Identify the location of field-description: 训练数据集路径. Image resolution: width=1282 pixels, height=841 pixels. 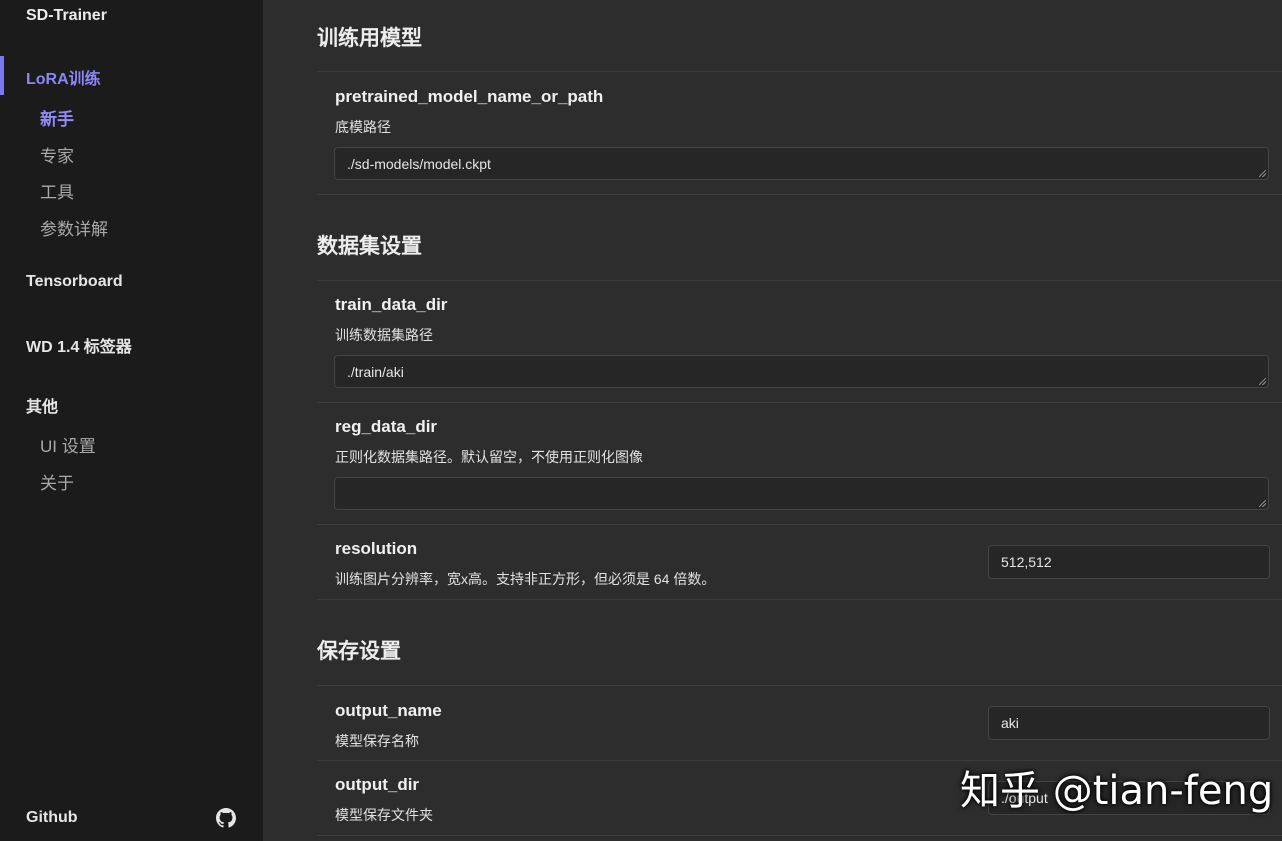
(384, 335).